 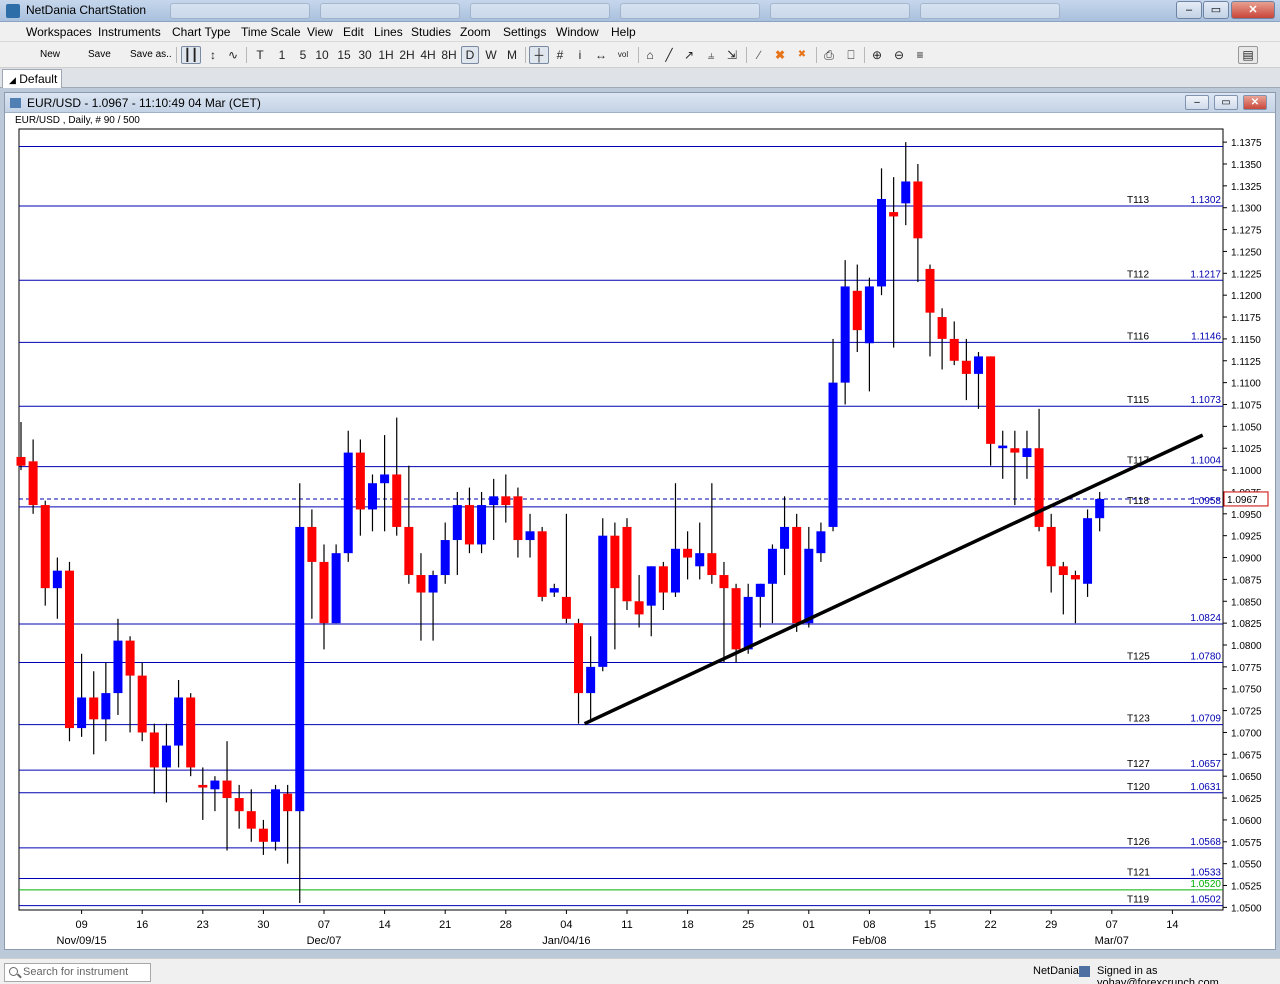 What do you see at coordinates (431, 32) in the screenshot?
I see `menu-studies: Studies` at bounding box center [431, 32].